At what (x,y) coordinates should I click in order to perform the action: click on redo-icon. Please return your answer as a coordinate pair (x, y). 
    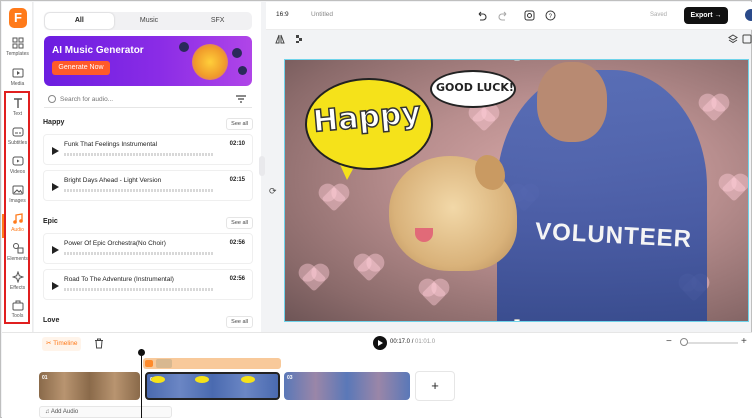
    Looking at the image, I should click on (503, 15).